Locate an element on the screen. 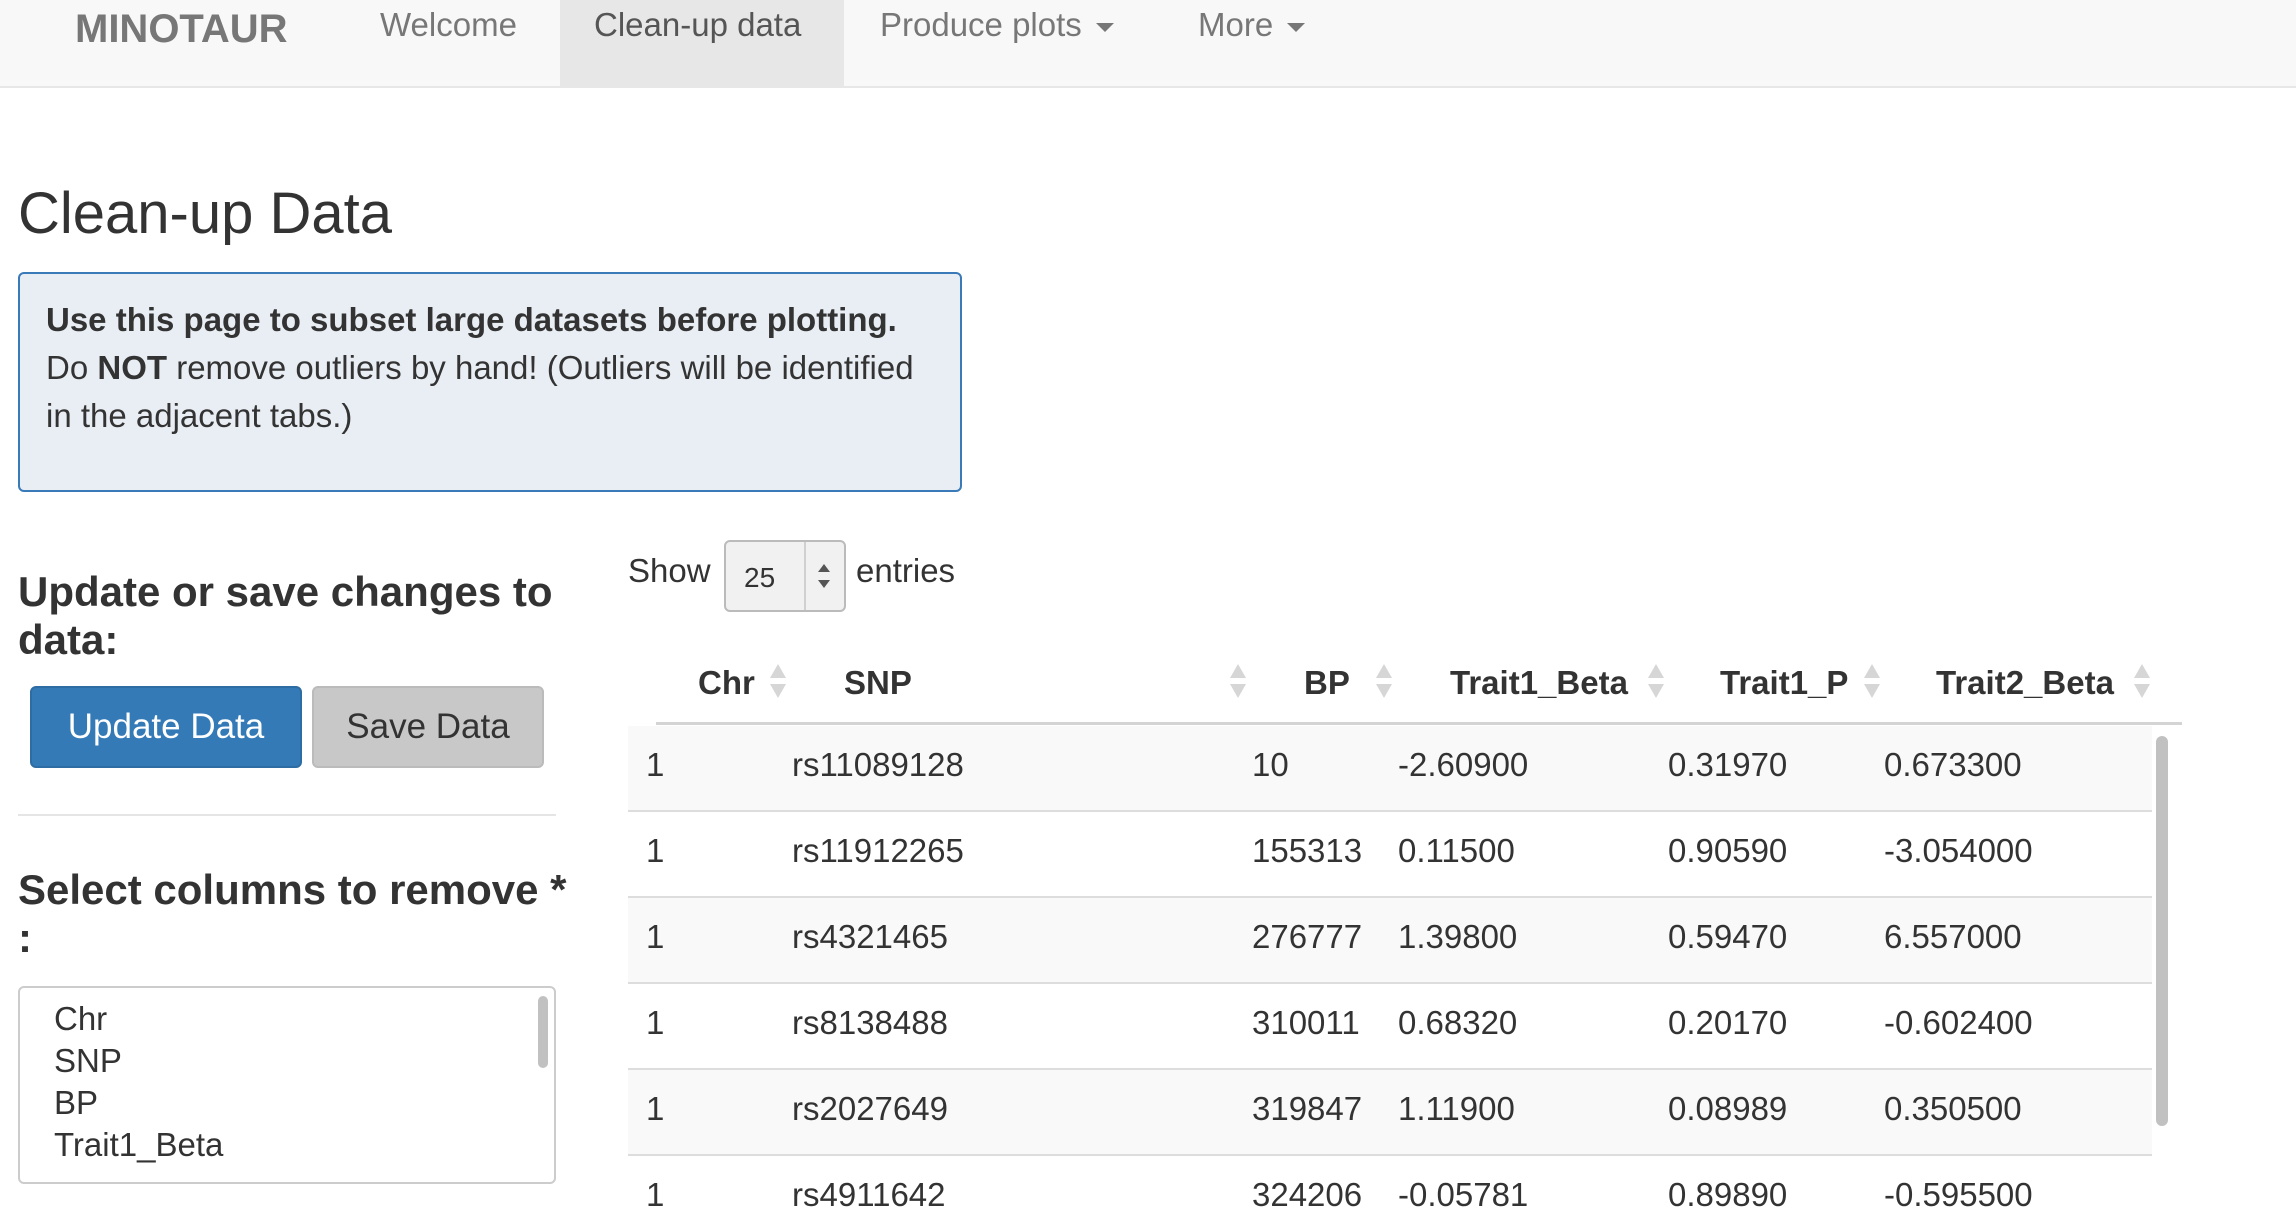  nav-tab-label: Clean-up data is located at coordinates (698, 24).